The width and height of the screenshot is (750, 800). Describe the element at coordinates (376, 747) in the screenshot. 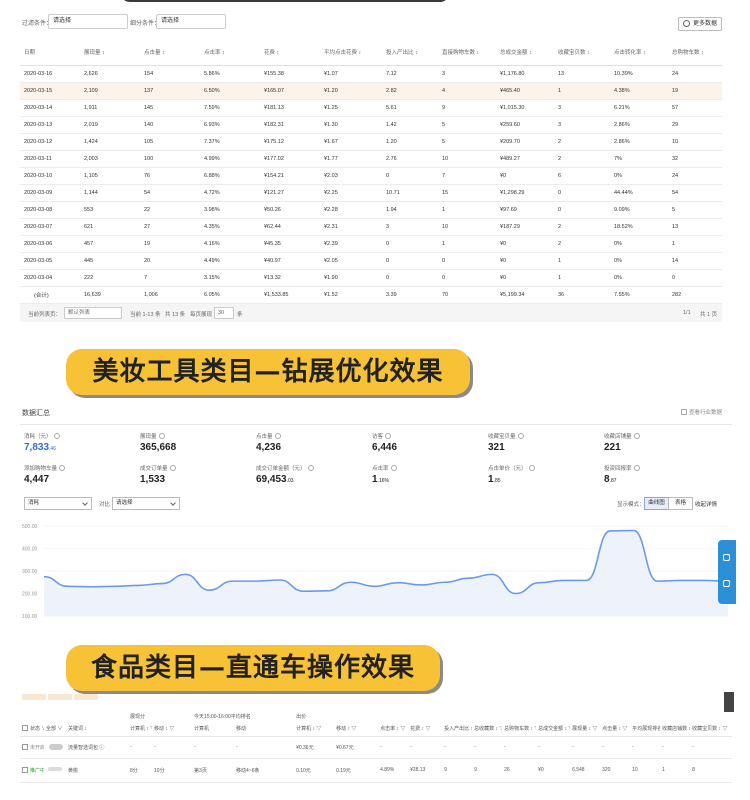

I see `table-row: 未开启 流量智选词包 ⓘ - - - - ¥0.36元 ¥0.67元 - - - - - - - - - - -` at that location.